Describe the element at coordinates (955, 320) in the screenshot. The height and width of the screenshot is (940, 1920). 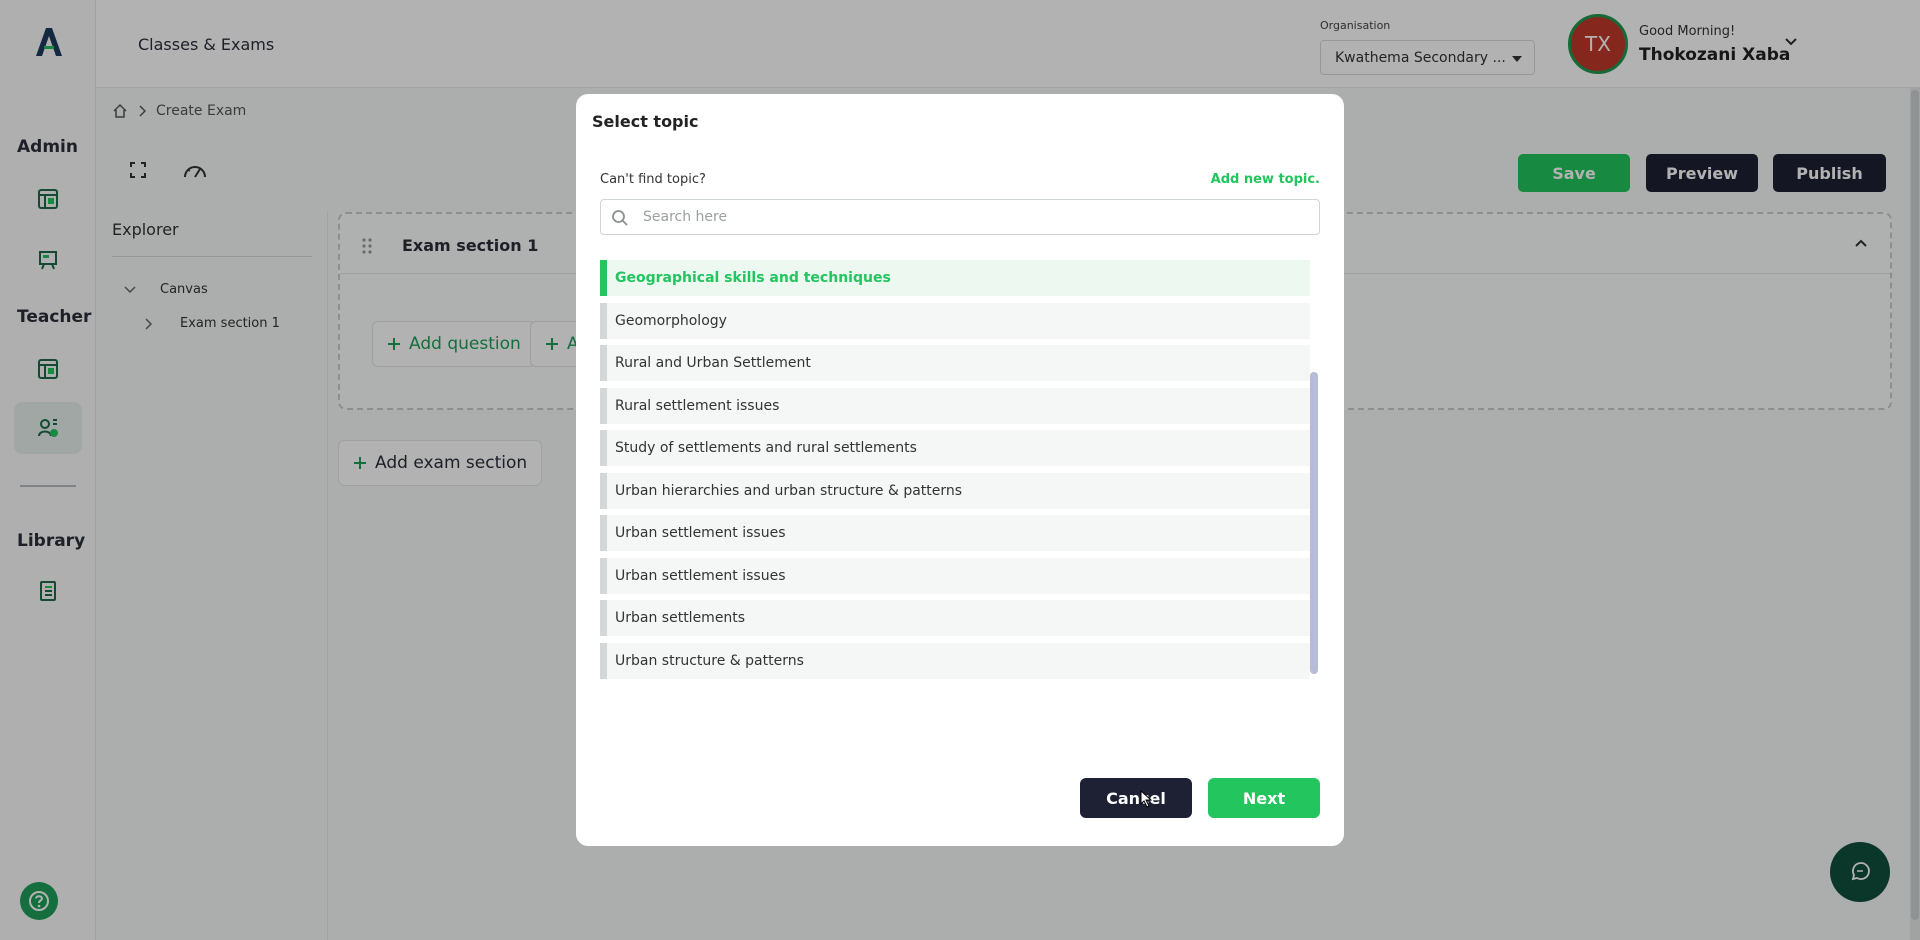
I see `topic-item: Geomorphology` at that location.